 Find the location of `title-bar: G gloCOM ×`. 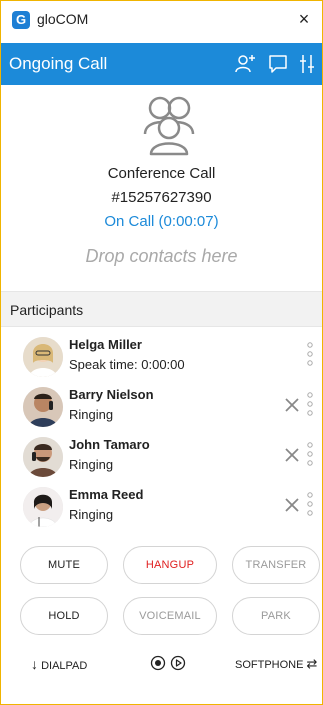

title-bar: G gloCOM × is located at coordinates (161, 20).